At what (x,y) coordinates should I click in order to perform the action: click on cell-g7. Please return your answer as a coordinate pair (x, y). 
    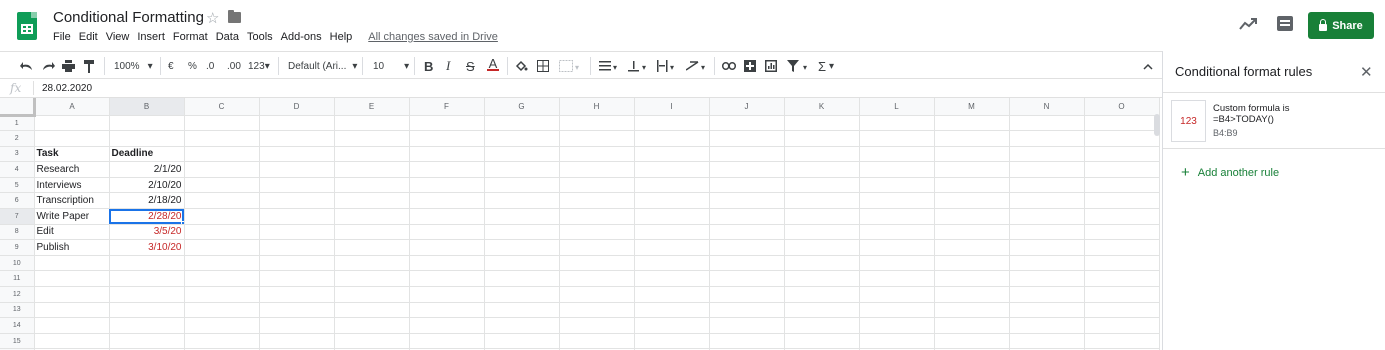
    Looking at the image, I should click on (522, 216).